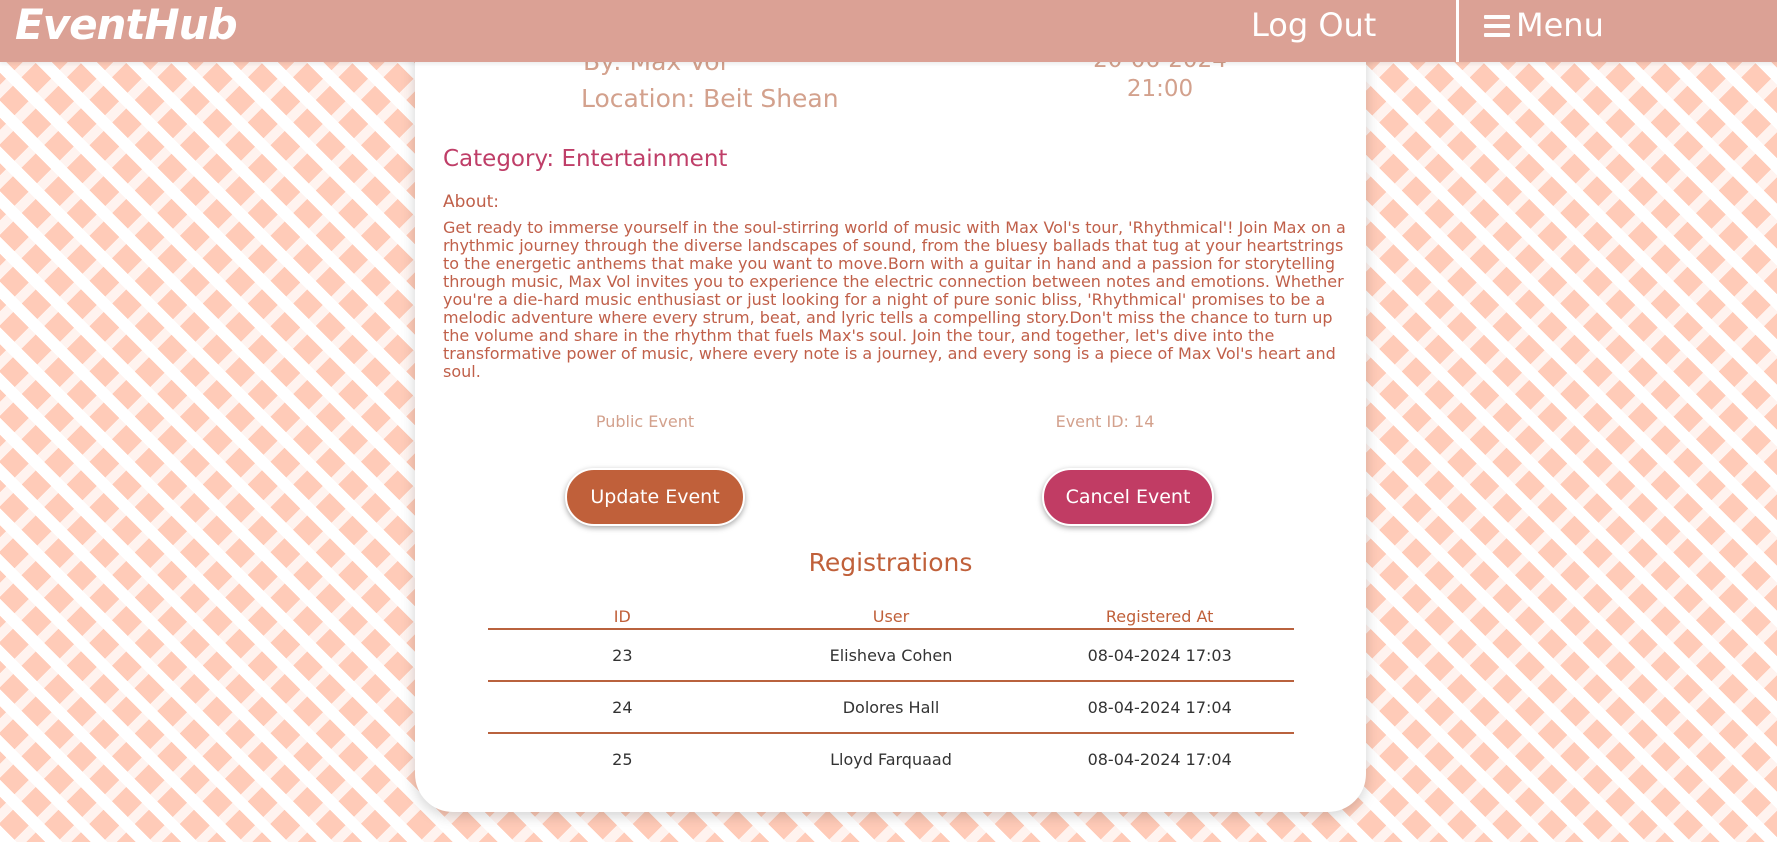 The image size is (1777, 842). Describe the element at coordinates (126, 24) in the screenshot. I see `brand-logo: EventHub` at that location.